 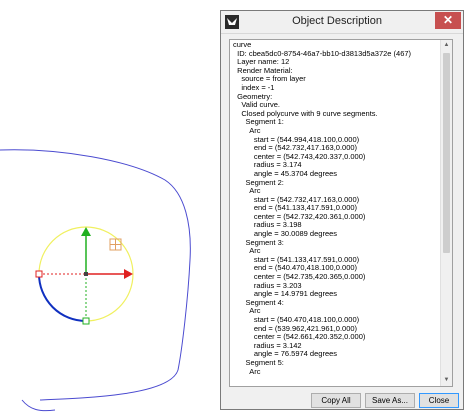 I want to click on description-line: Segment 4:, so click(x=258, y=302).